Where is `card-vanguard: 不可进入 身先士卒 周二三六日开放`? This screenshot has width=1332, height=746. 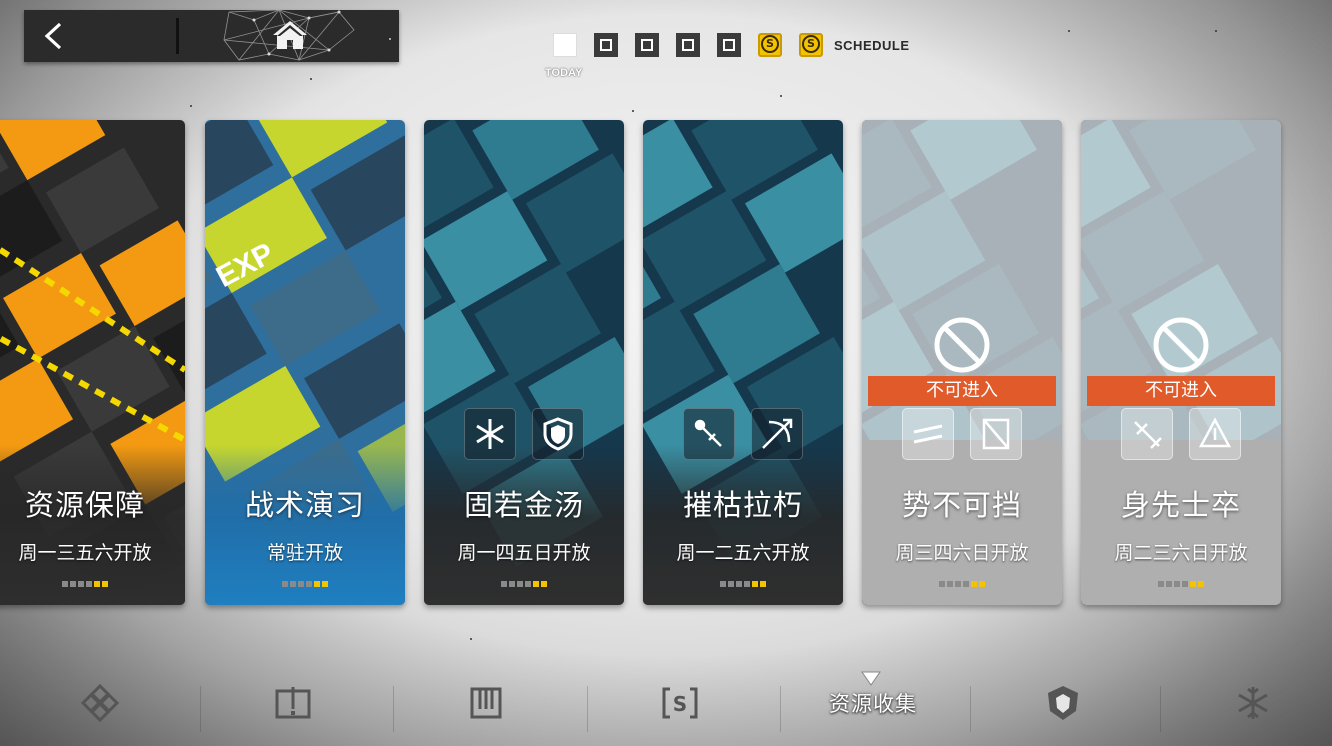 card-vanguard: 不可进入 身先士卒 周二三六日开放 is located at coordinates (1181, 362).